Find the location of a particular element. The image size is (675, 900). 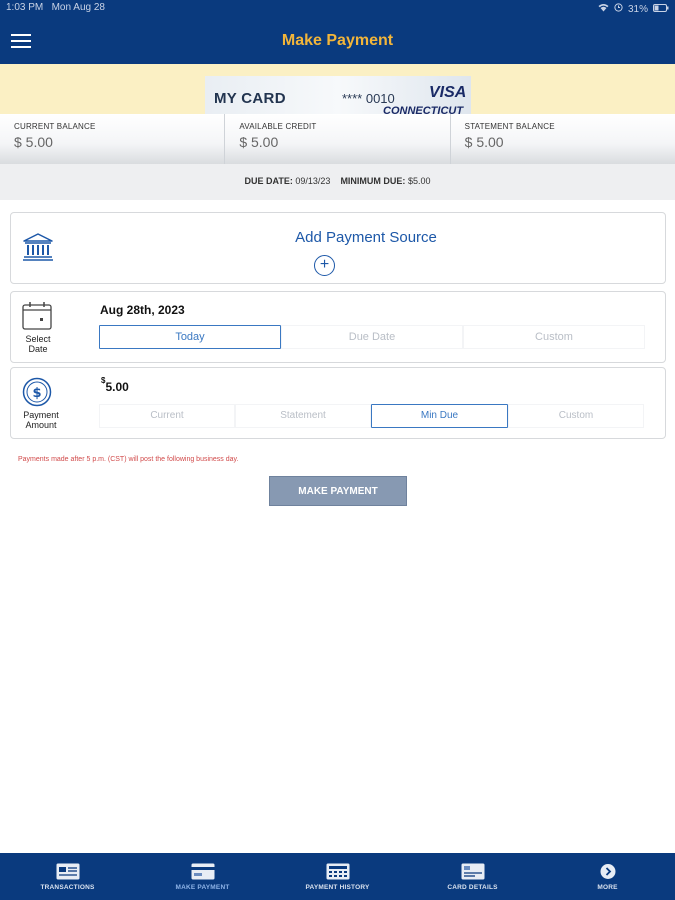

card-banner: MY CARD **** 0010 VISA CONNECTICUT is located at coordinates (337, 89).